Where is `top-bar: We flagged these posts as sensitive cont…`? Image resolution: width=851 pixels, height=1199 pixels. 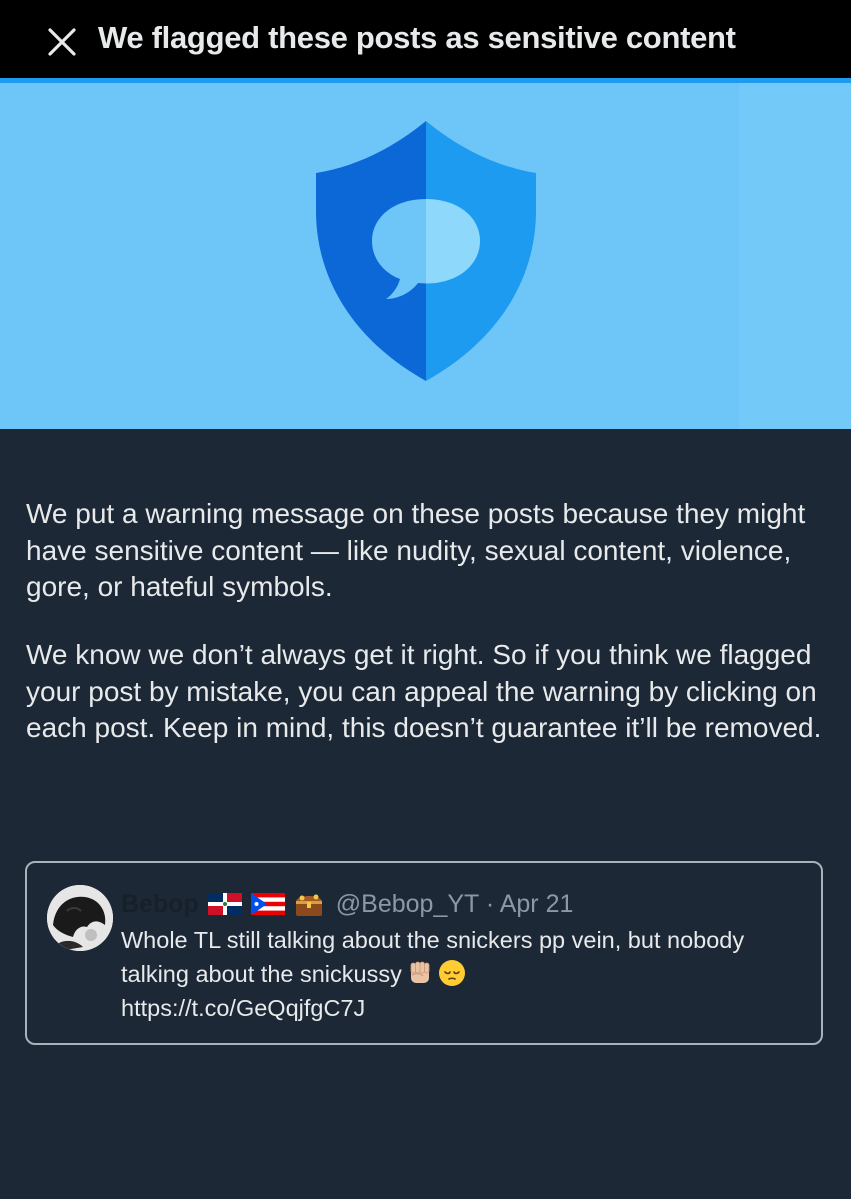
top-bar: We flagged these posts as sensitive cont… is located at coordinates (425, 39).